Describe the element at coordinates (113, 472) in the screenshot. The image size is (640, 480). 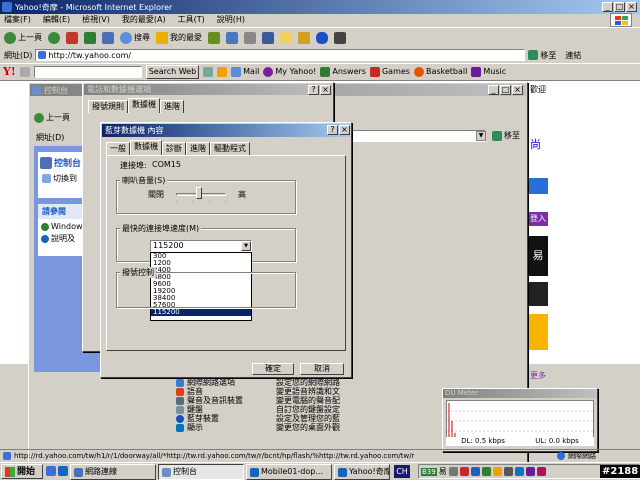
I see `taskbar-network-connections: 網路連線` at that location.